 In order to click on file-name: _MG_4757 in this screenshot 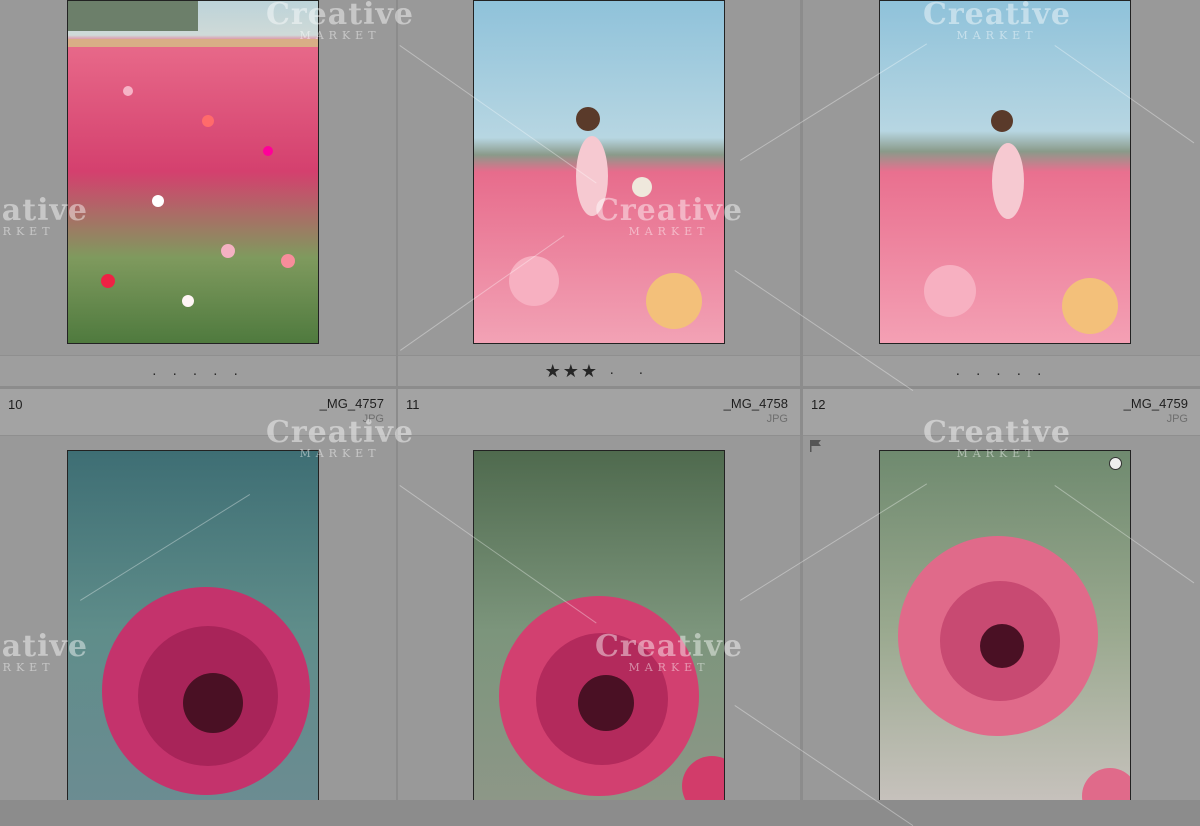, I will do `click(351, 403)`.